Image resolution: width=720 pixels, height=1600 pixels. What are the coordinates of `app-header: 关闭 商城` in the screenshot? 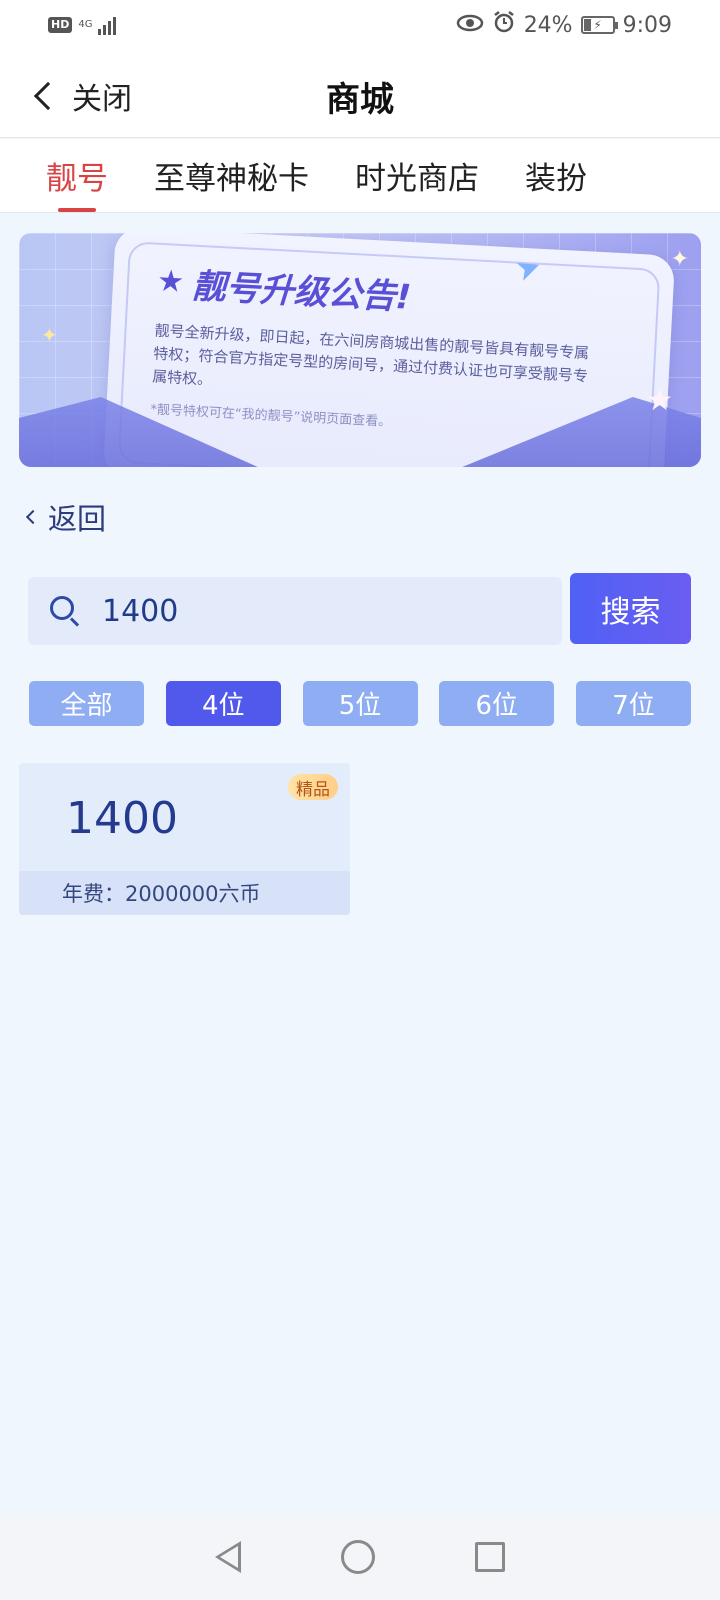 It's located at (360, 94).